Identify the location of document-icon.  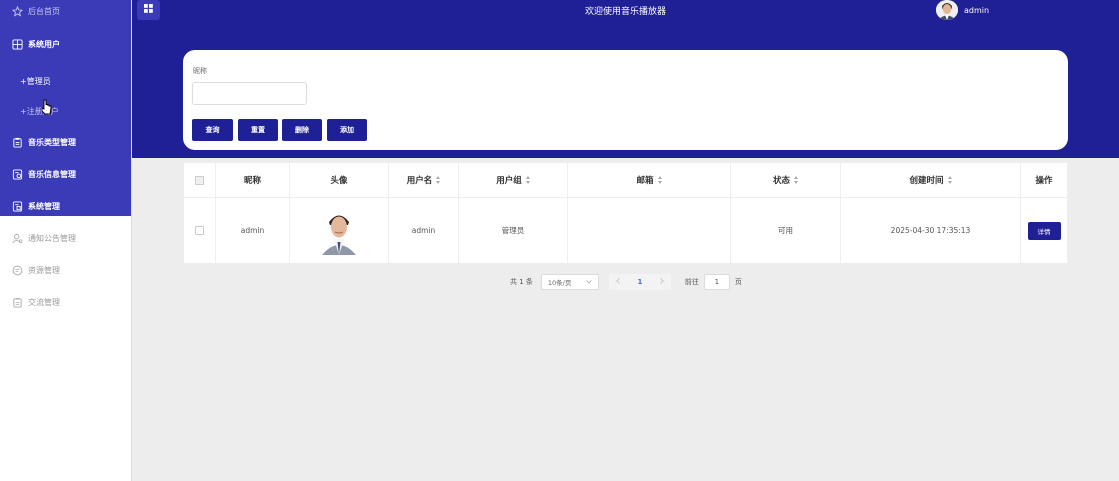
(17, 174).